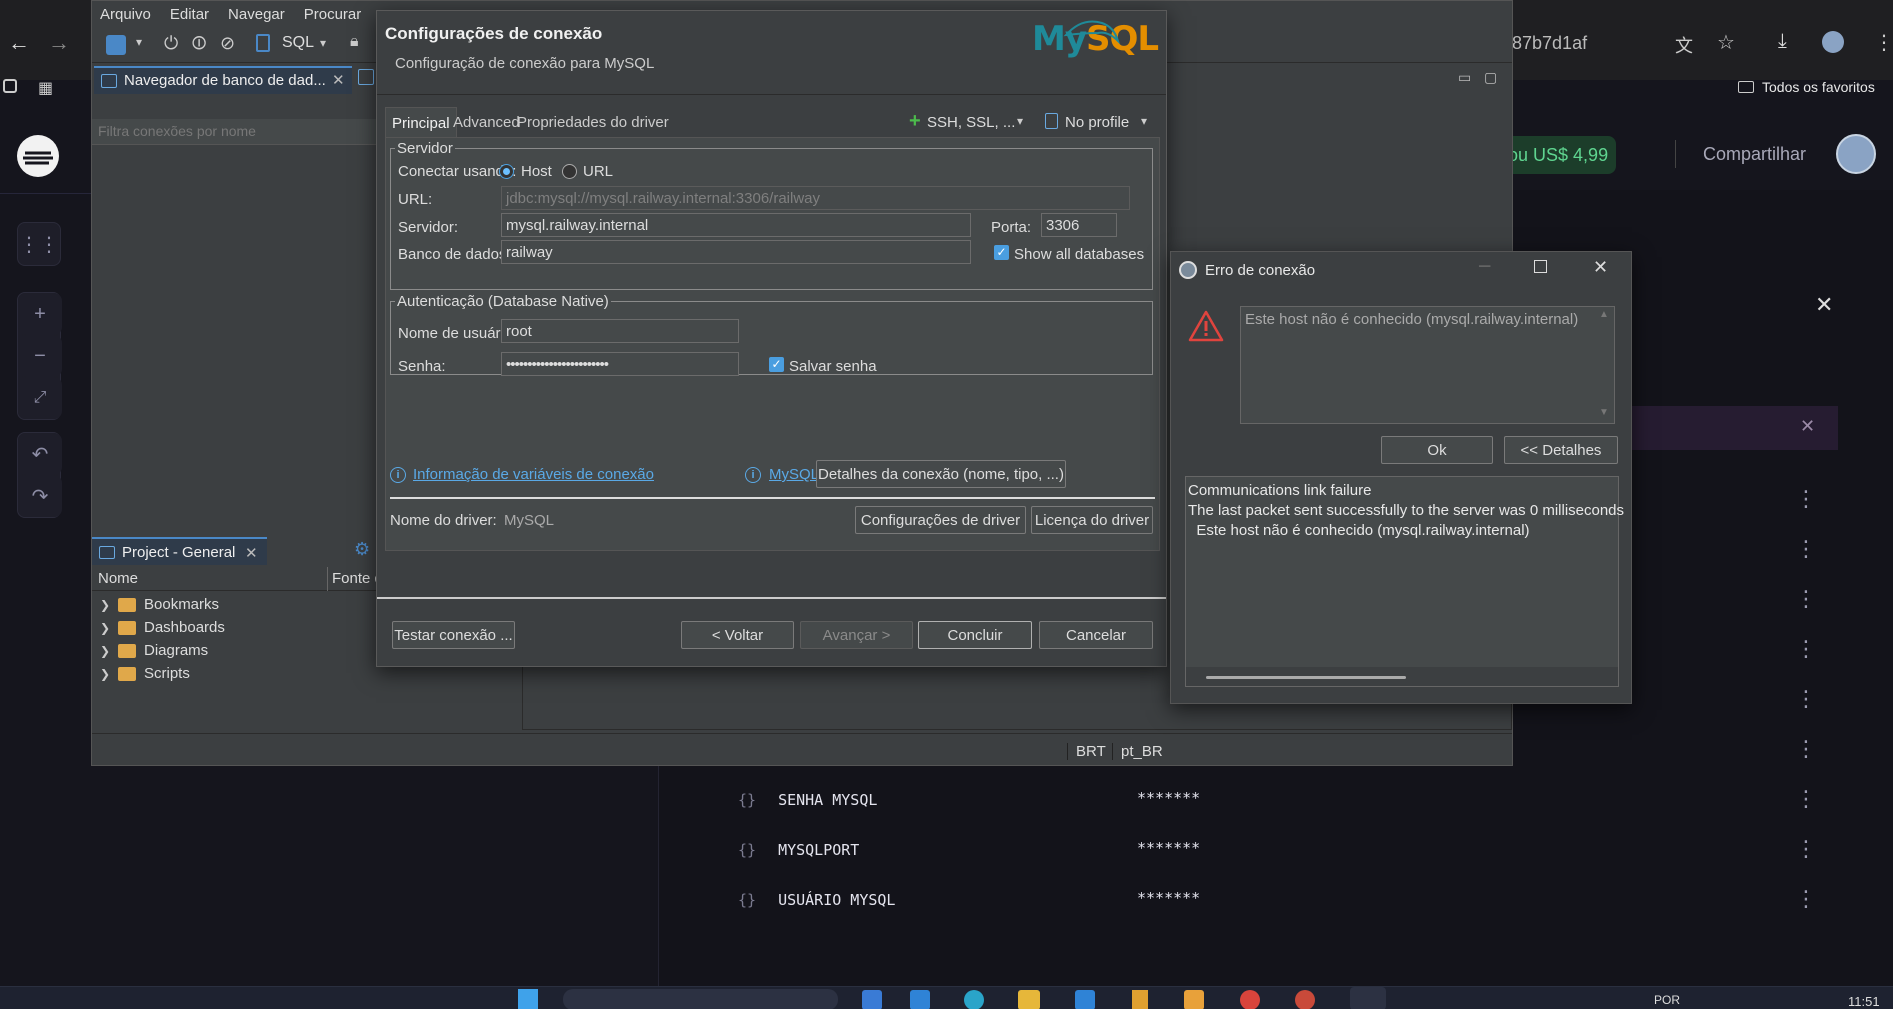 The image size is (1893, 1009). I want to click on minimize-icon: ▭, so click(1464, 77).